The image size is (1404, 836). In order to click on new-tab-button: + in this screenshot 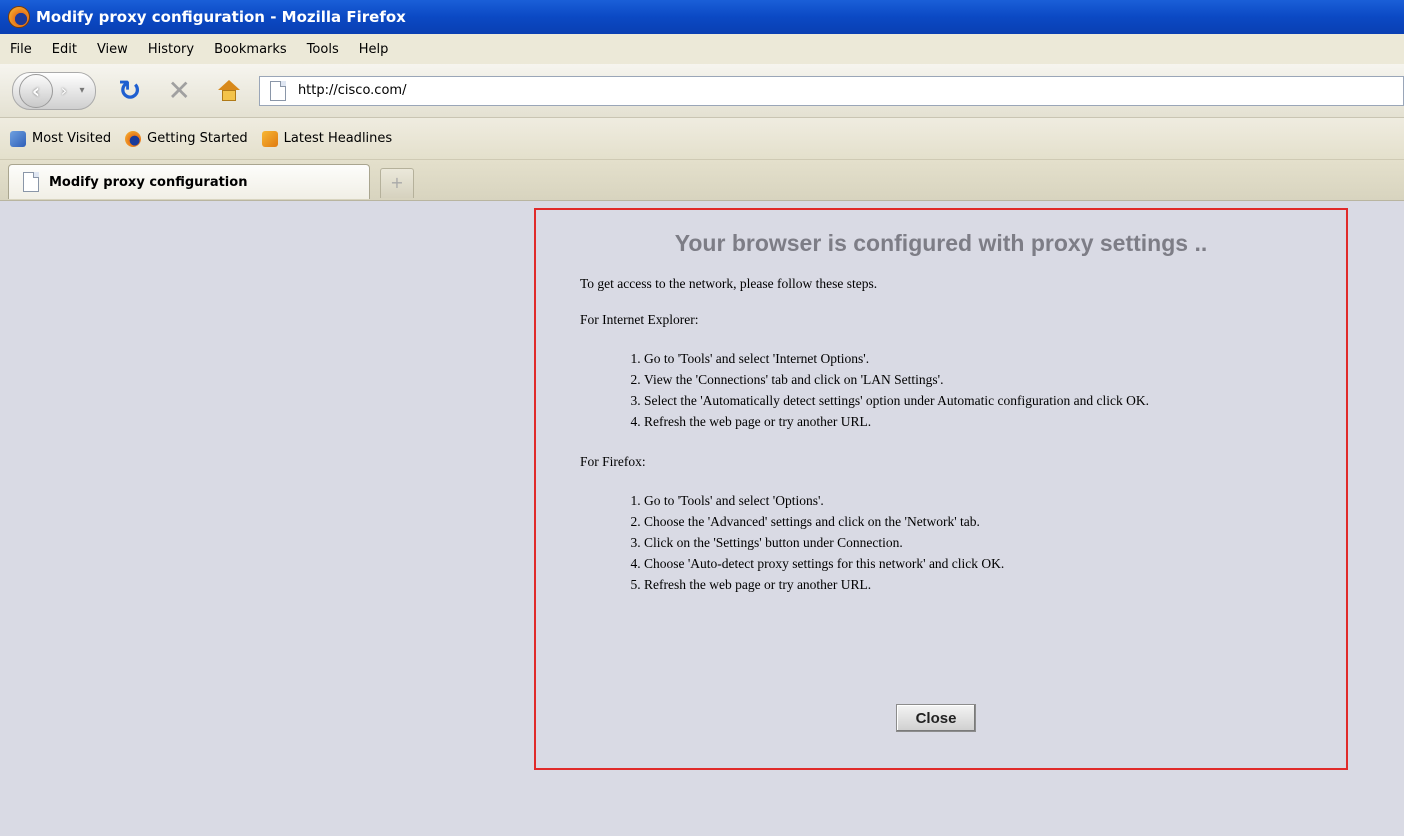, I will do `click(397, 183)`.